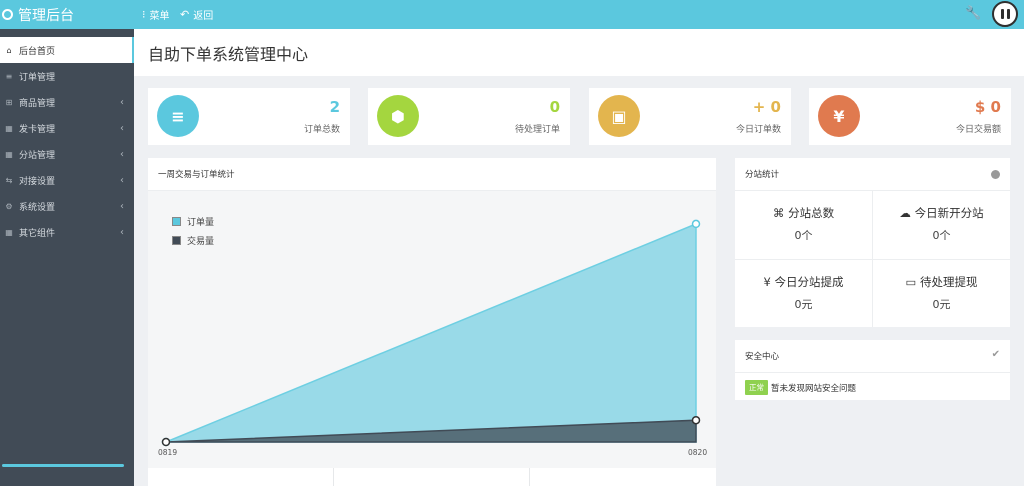 This screenshot has height=486, width=1024. I want to click on brand-title: 管理后台, so click(46, 15).